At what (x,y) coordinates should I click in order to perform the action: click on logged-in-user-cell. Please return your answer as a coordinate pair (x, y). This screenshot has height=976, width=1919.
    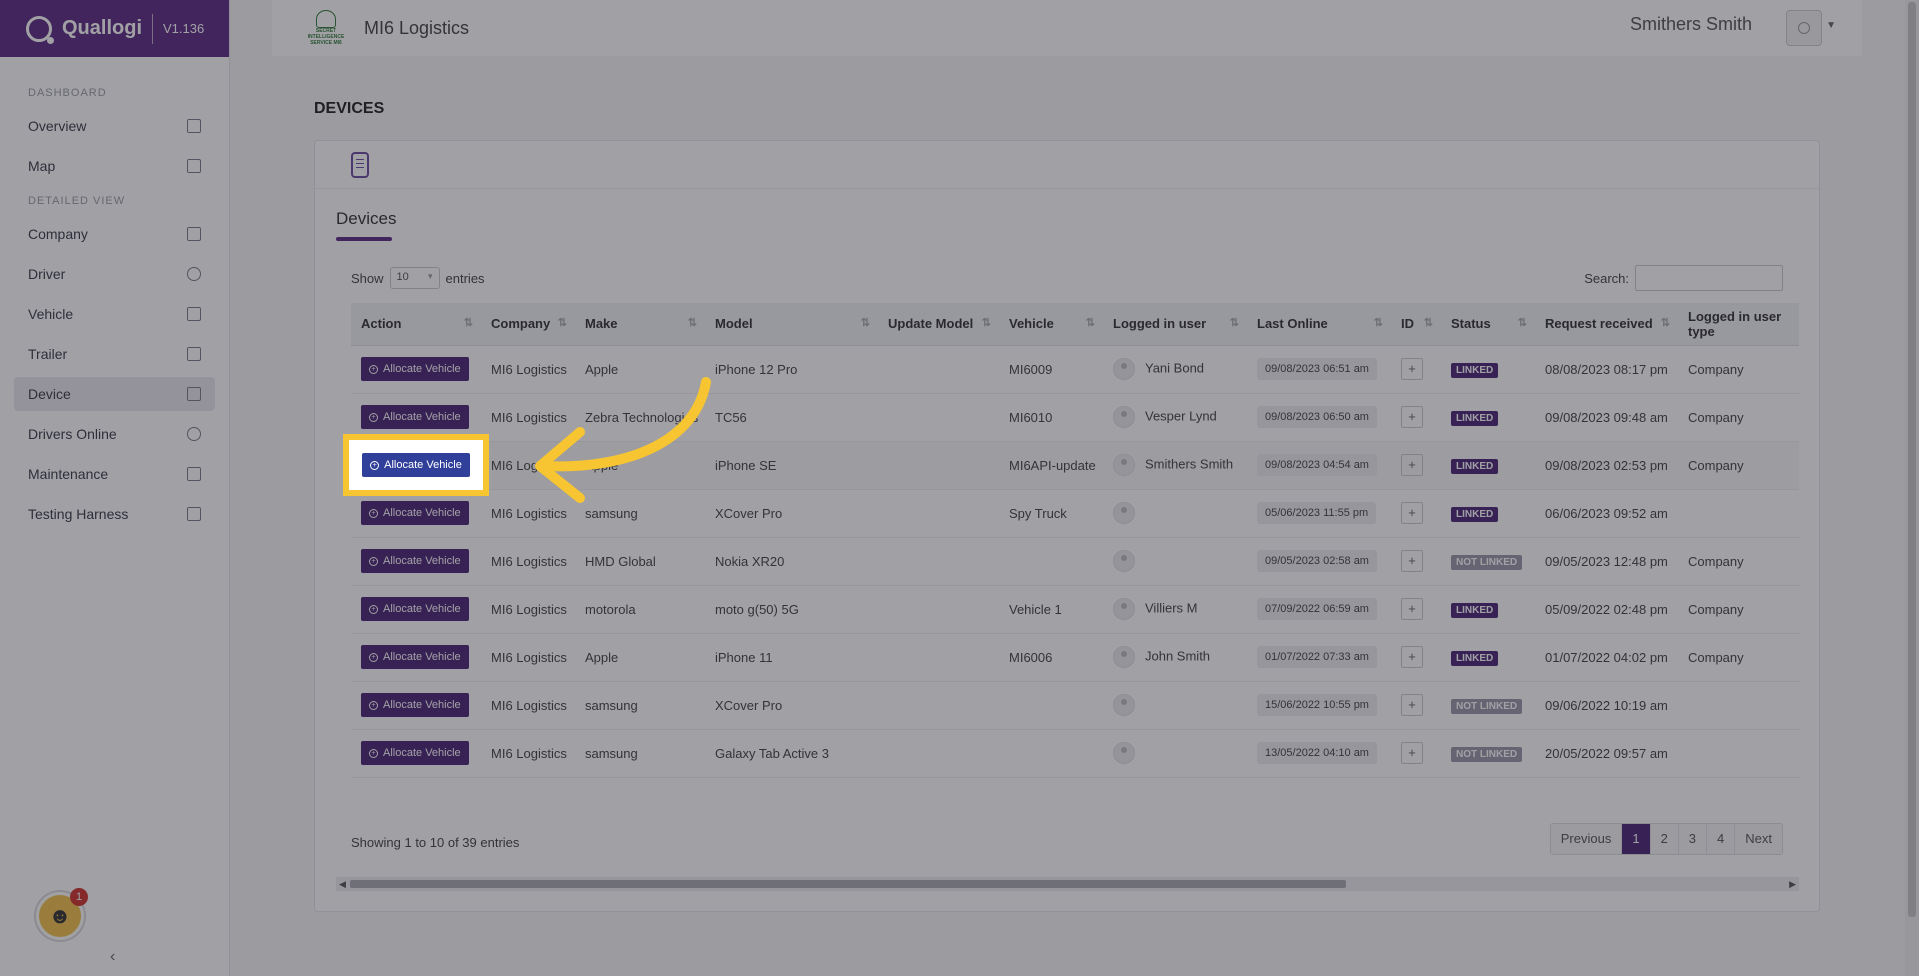
    Looking at the image, I should click on (1175, 780).